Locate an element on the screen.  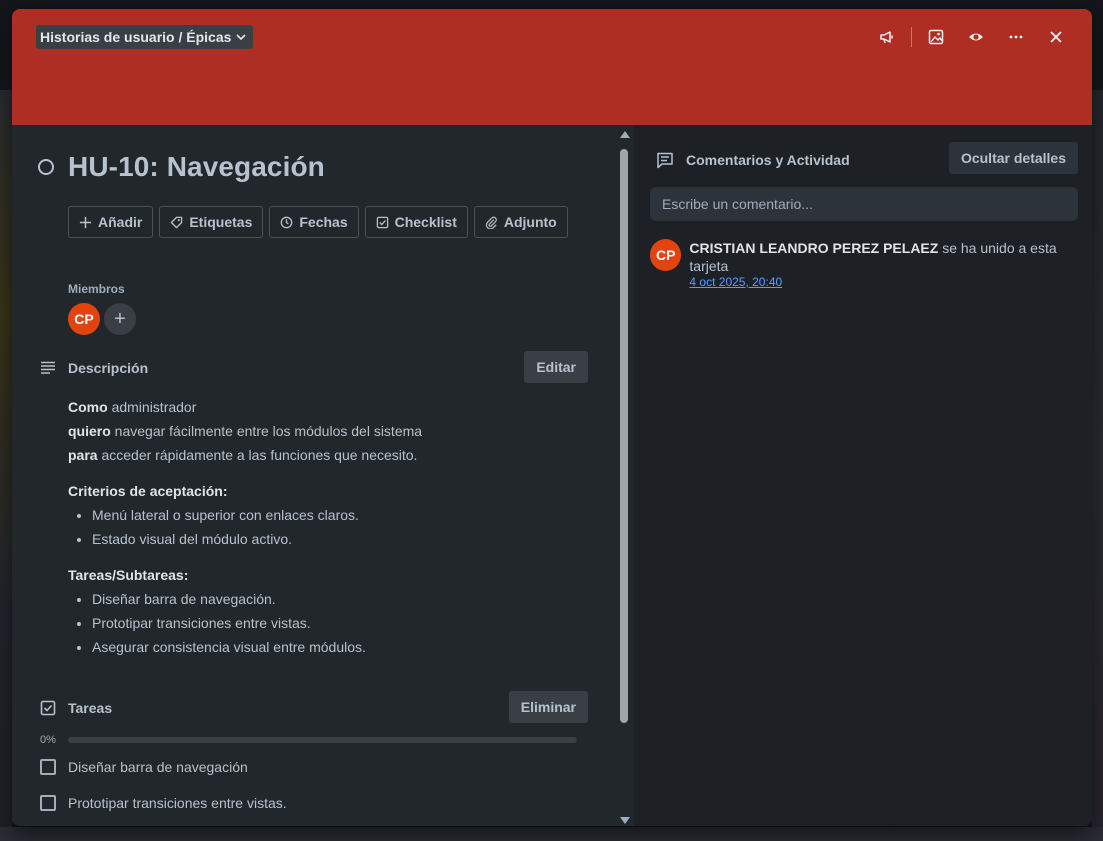
tasks-title: Tareas/Subtareas: is located at coordinates (128, 575).